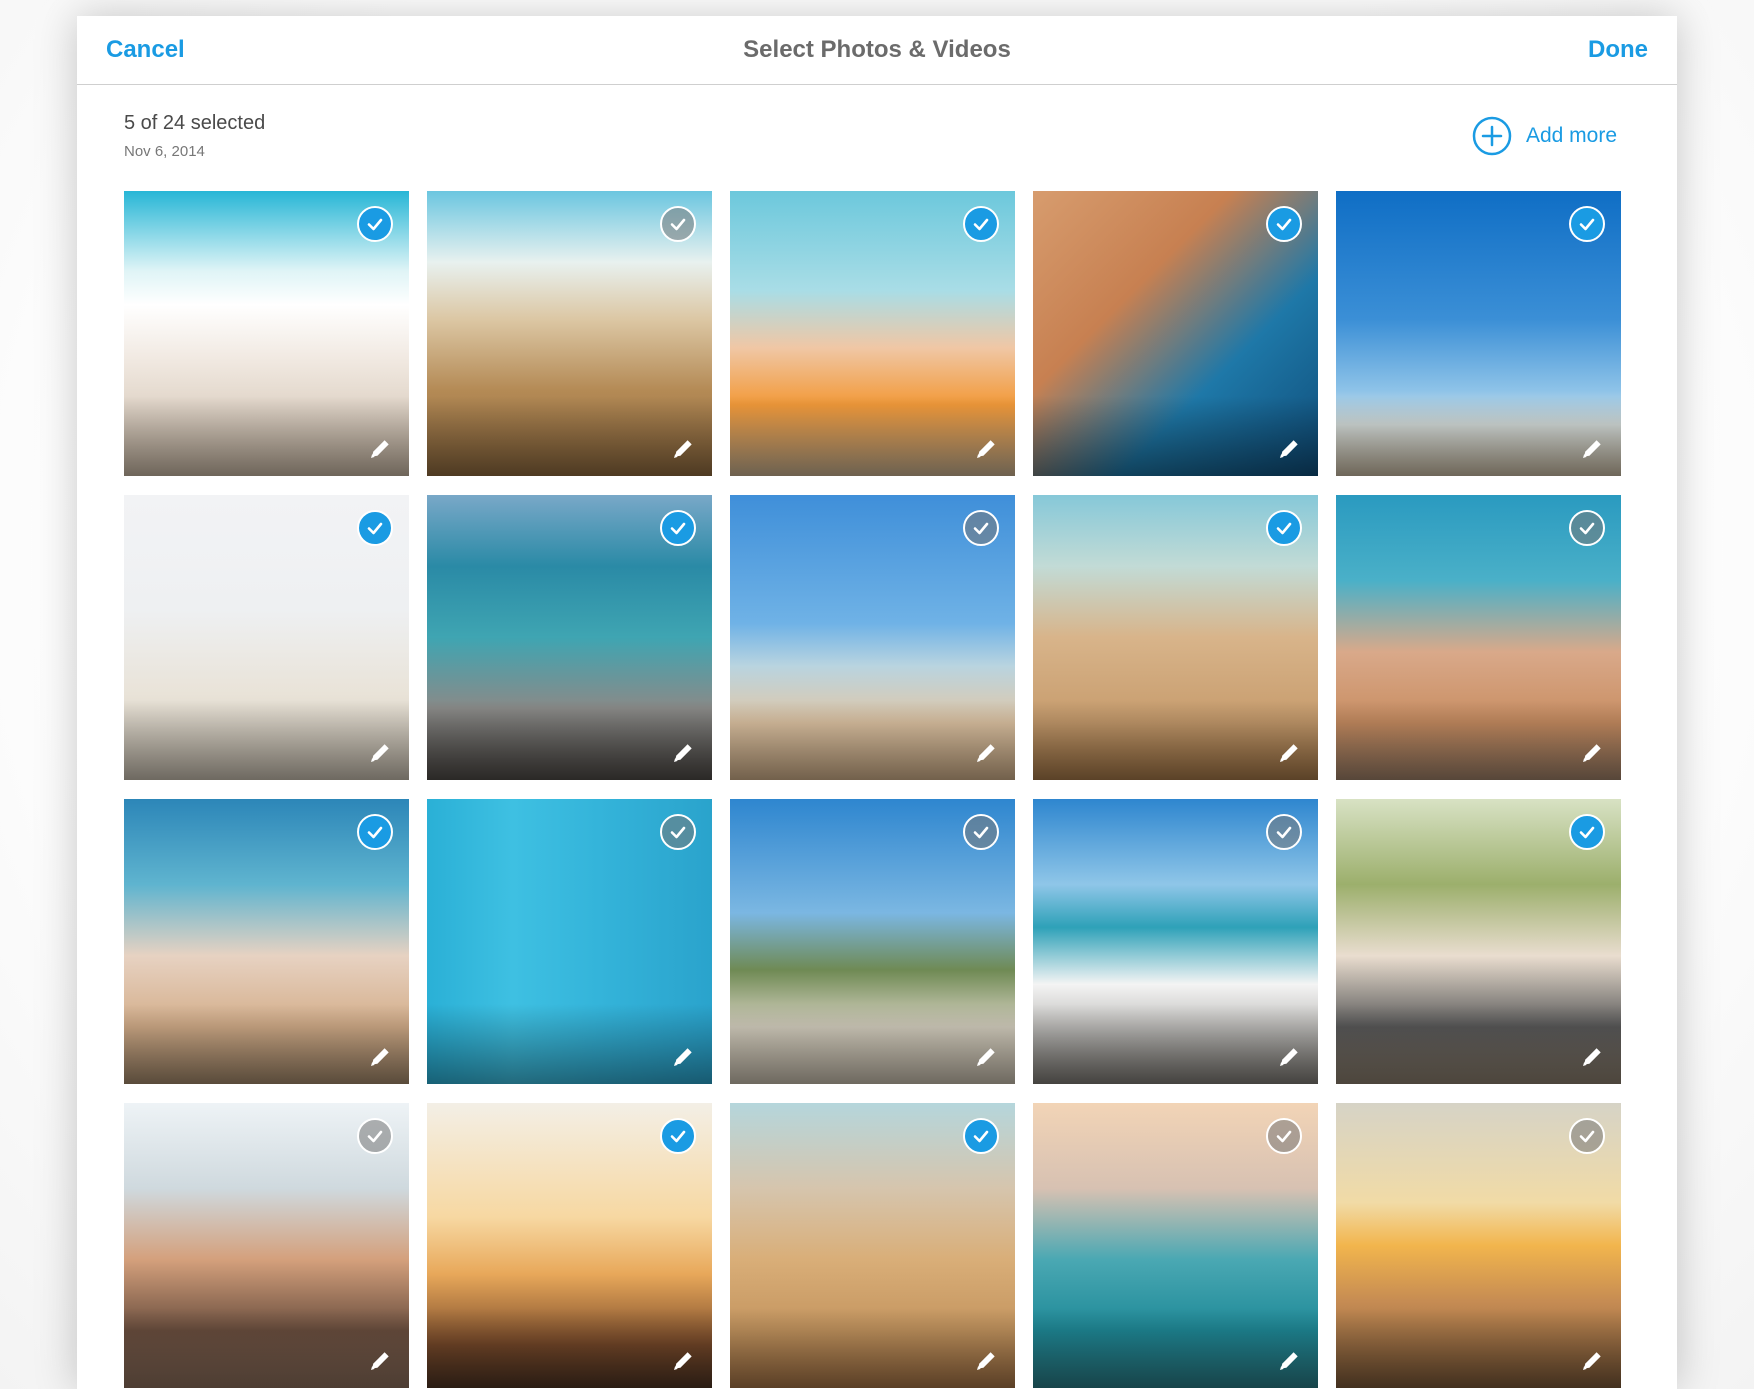 The height and width of the screenshot is (1389, 1754). Describe the element at coordinates (195, 123) in the screenshot. I see `selection-count: 5 of 24 selected` at that location.